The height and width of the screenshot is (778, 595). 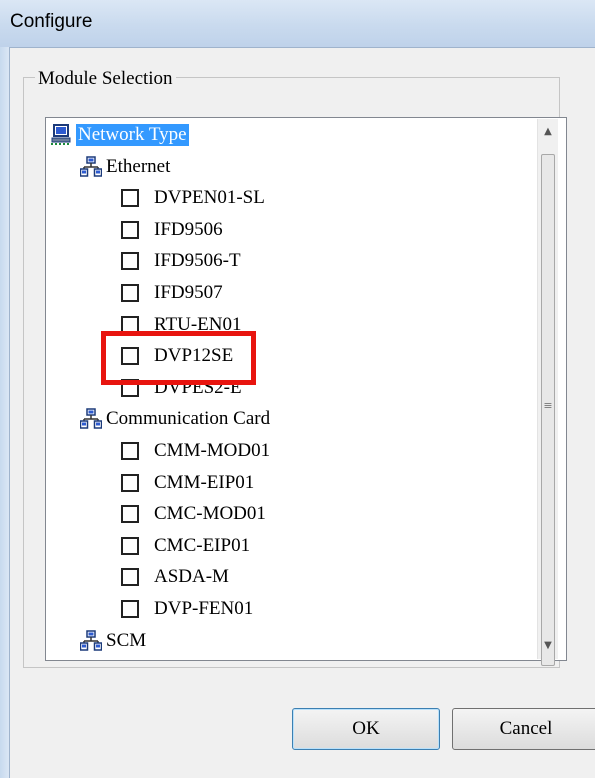 I want to click on tree-root-network-type: Network Type, so click(x=119, y=135).